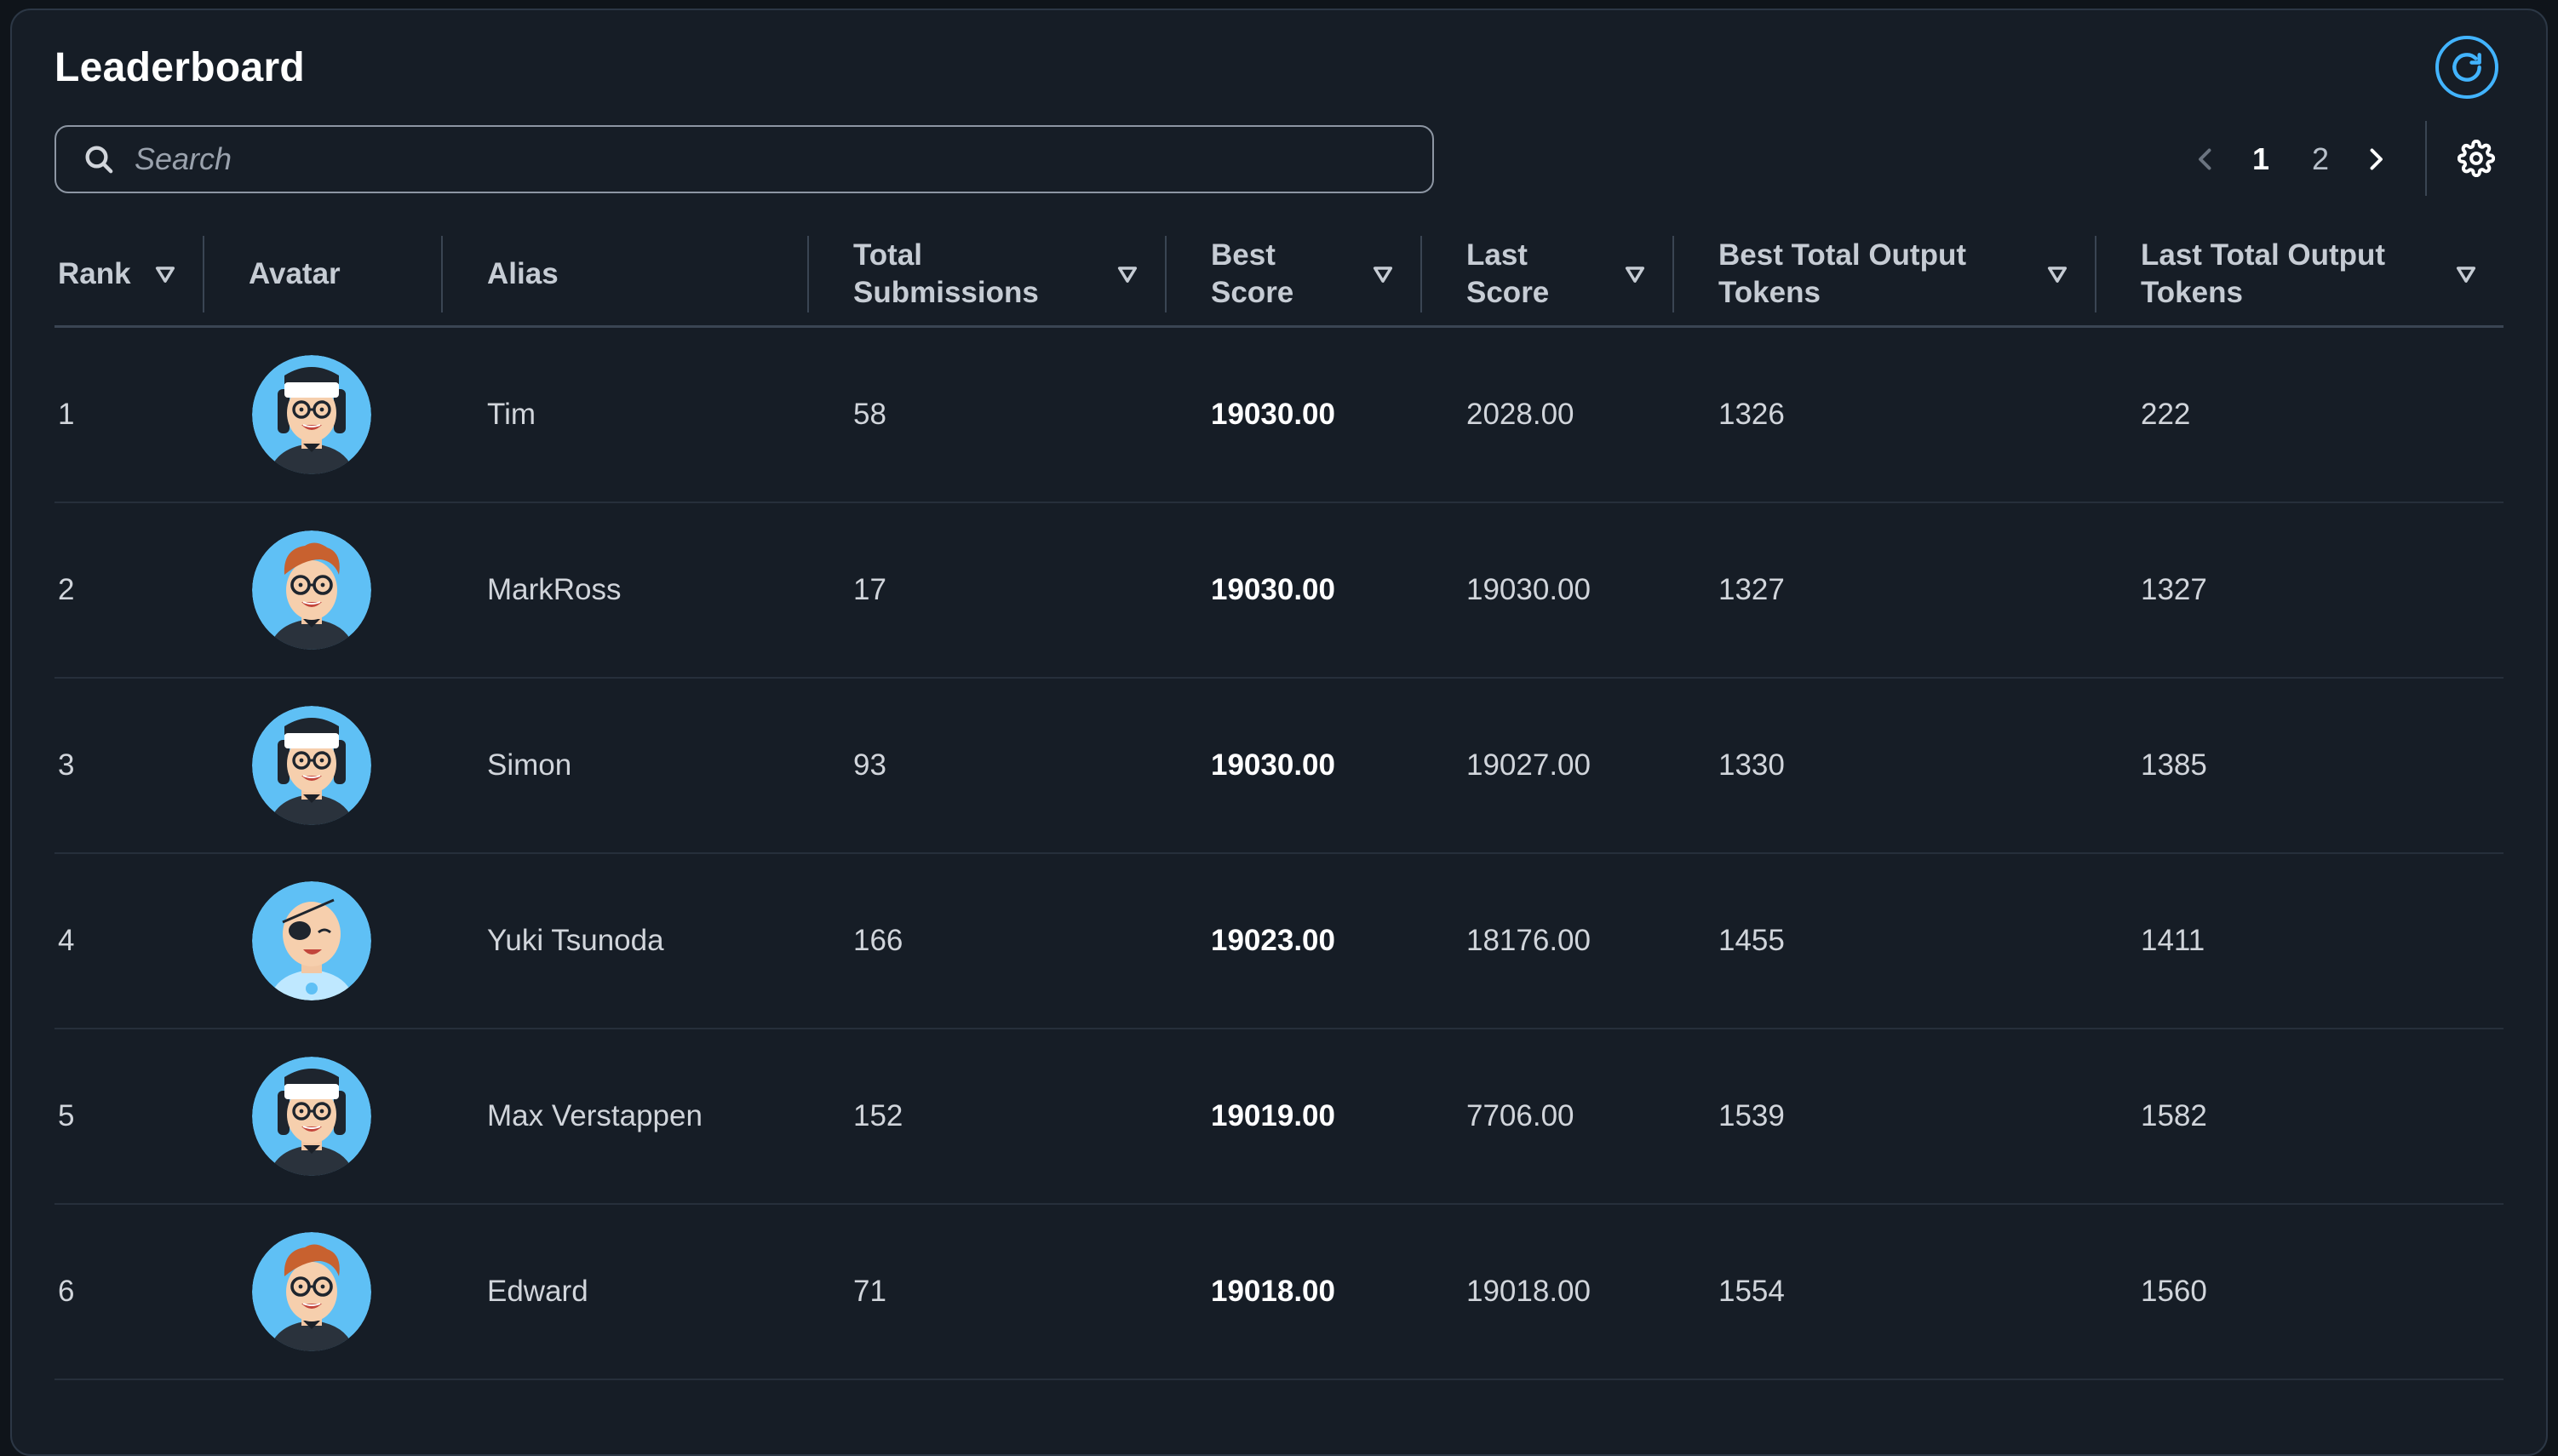 The width and height of the screenshot is (2558, 1456). What do you see at coordinates (988, 415) in the screenshot?
I see `total-submissions-cell: 58` at bounding box center [988, 415].